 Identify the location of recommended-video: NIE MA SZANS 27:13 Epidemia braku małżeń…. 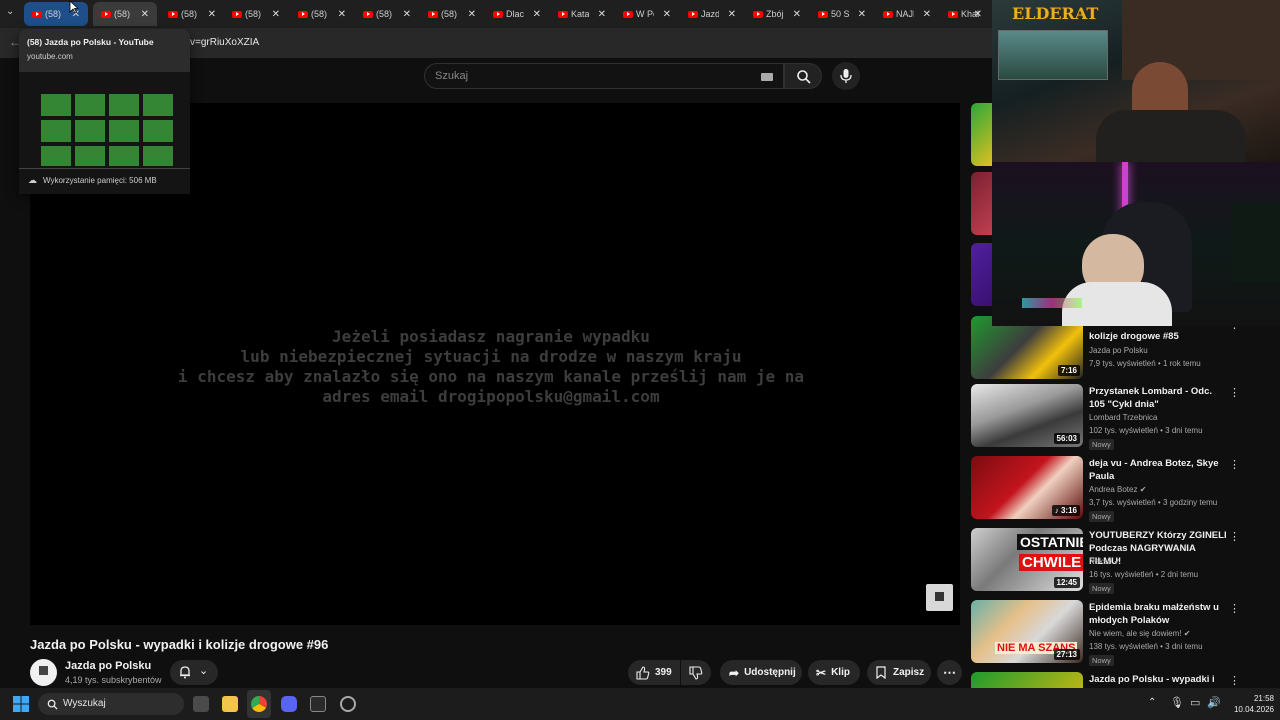
(1111, 633).